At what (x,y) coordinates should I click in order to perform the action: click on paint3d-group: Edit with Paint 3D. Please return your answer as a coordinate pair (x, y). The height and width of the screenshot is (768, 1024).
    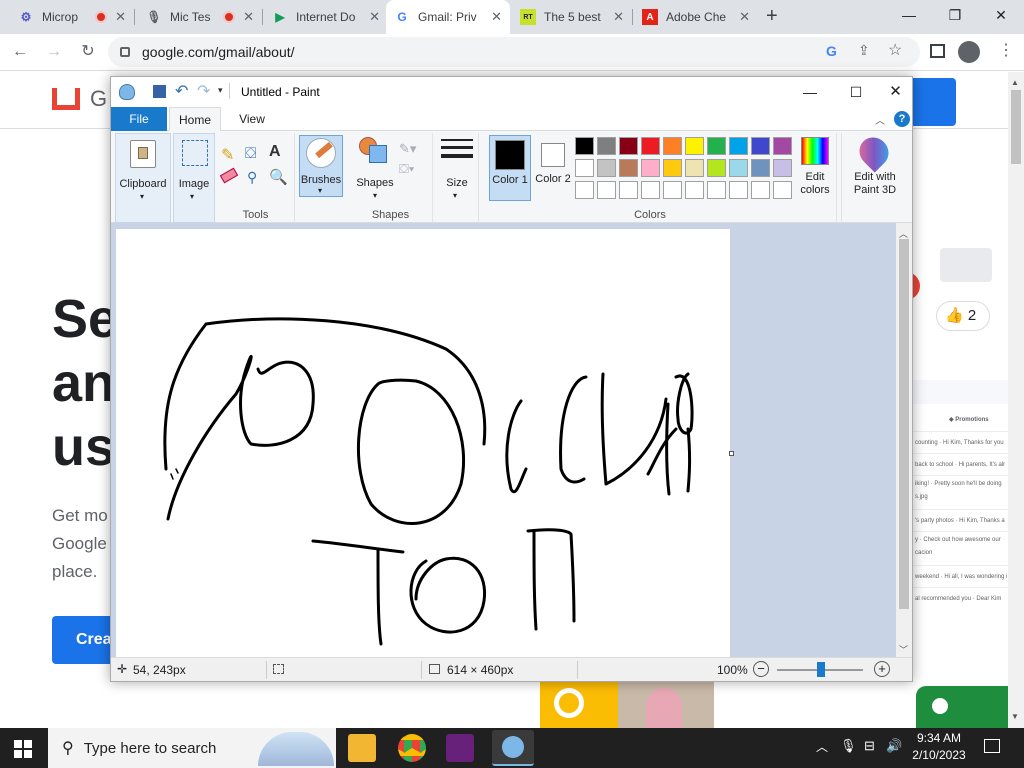
    Looking at the image, I should click on (874, 177).